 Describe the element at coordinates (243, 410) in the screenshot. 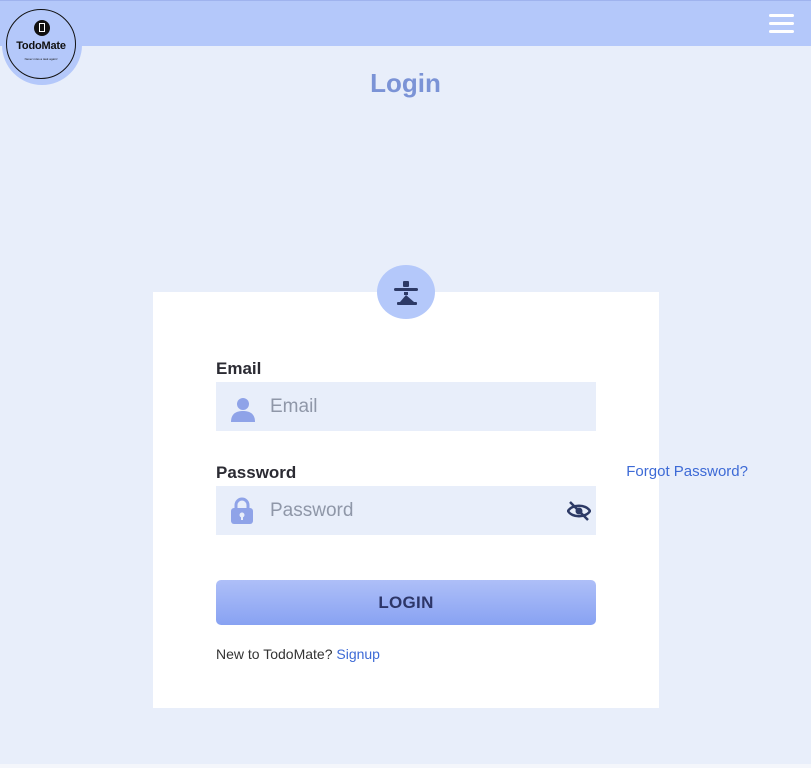

I see `user-icon` at that location.